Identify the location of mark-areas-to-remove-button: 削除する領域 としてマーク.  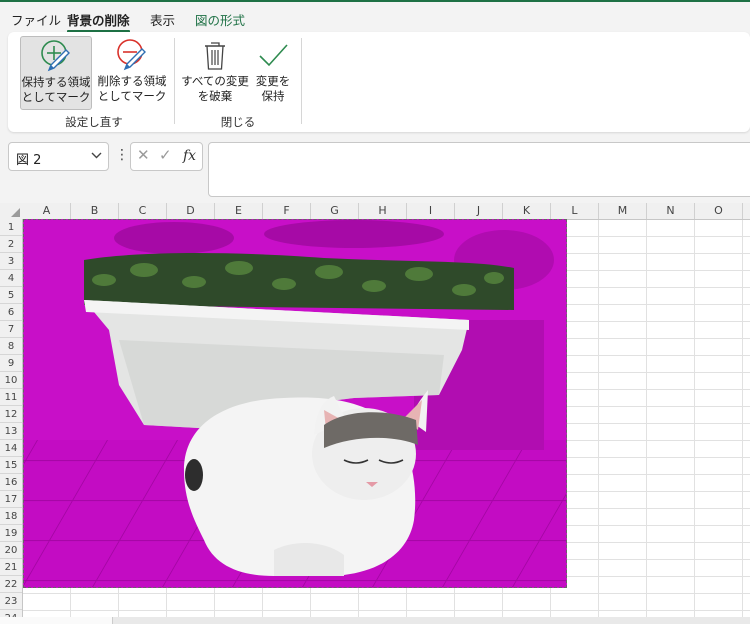
(132, 73).